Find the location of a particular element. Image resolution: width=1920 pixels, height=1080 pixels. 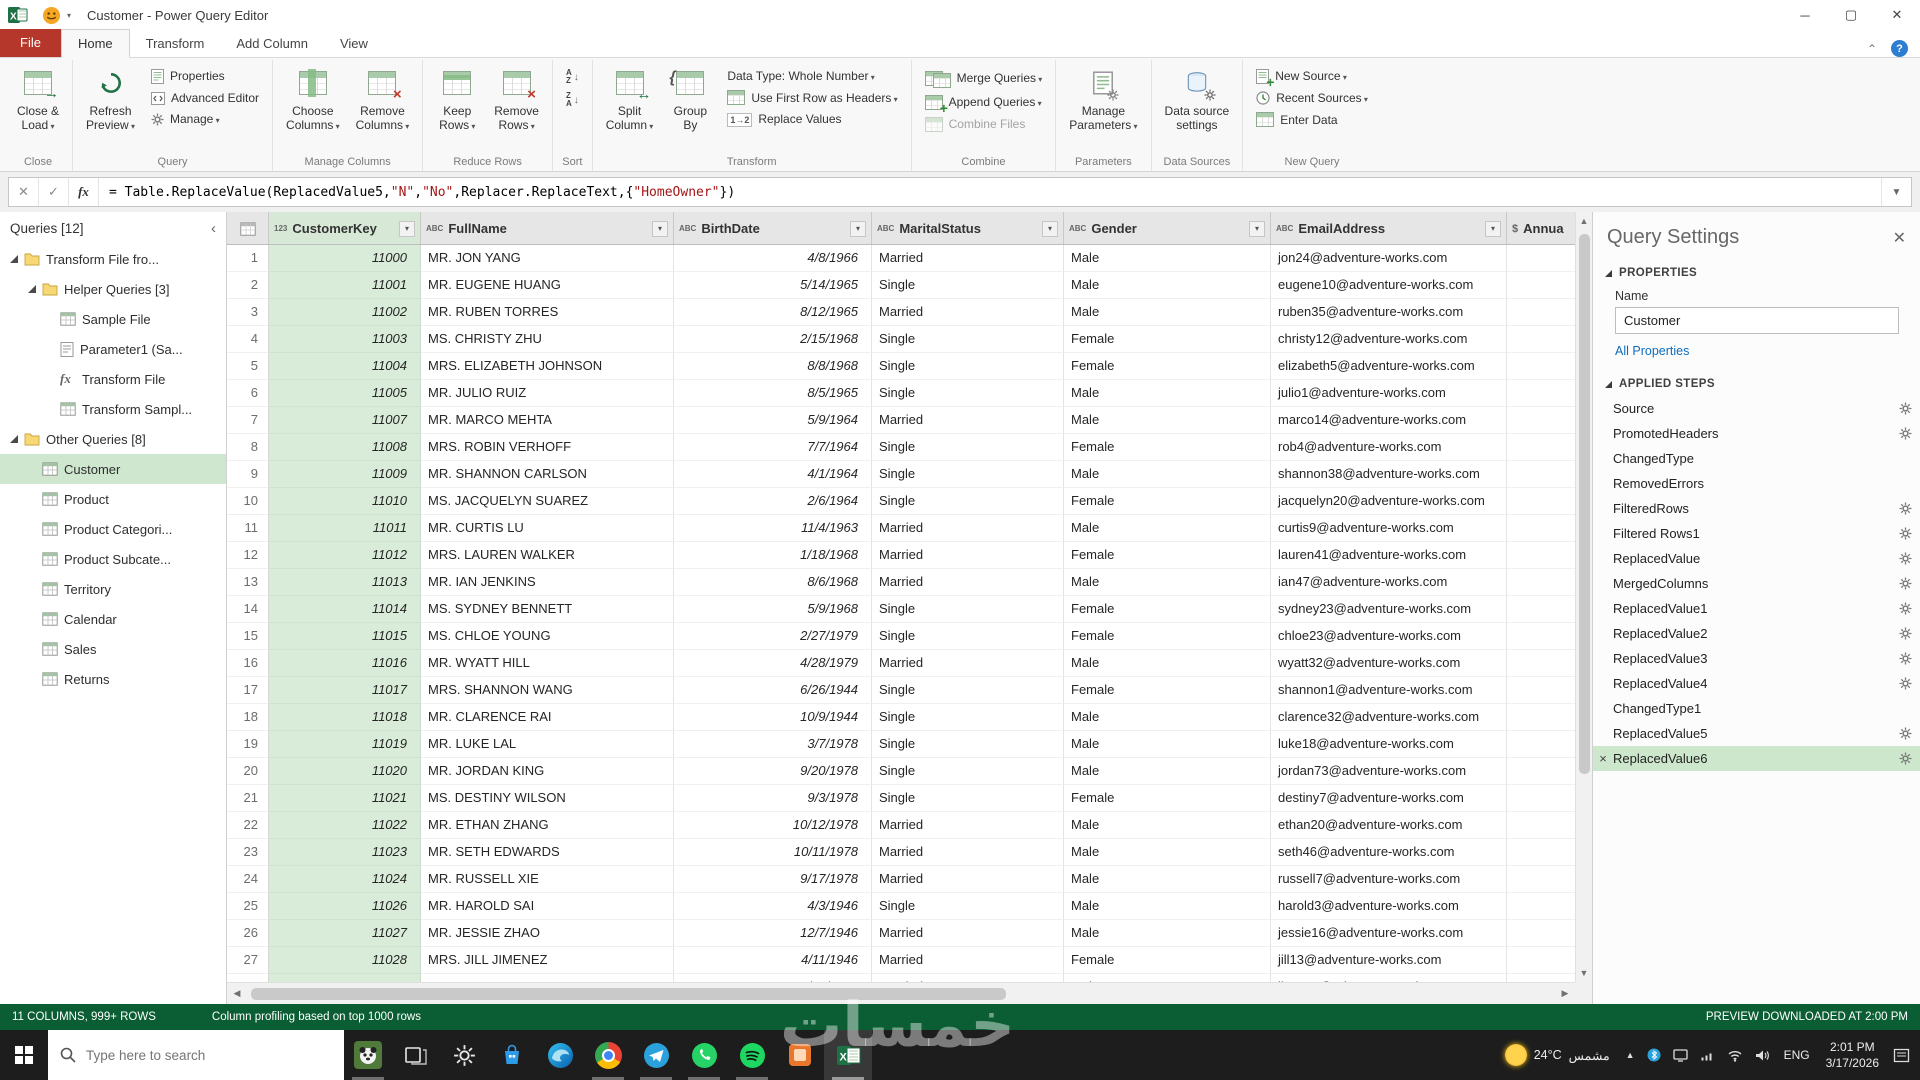

data-type-button: Data Type: Whole Number is located at coordinates (812, 76).